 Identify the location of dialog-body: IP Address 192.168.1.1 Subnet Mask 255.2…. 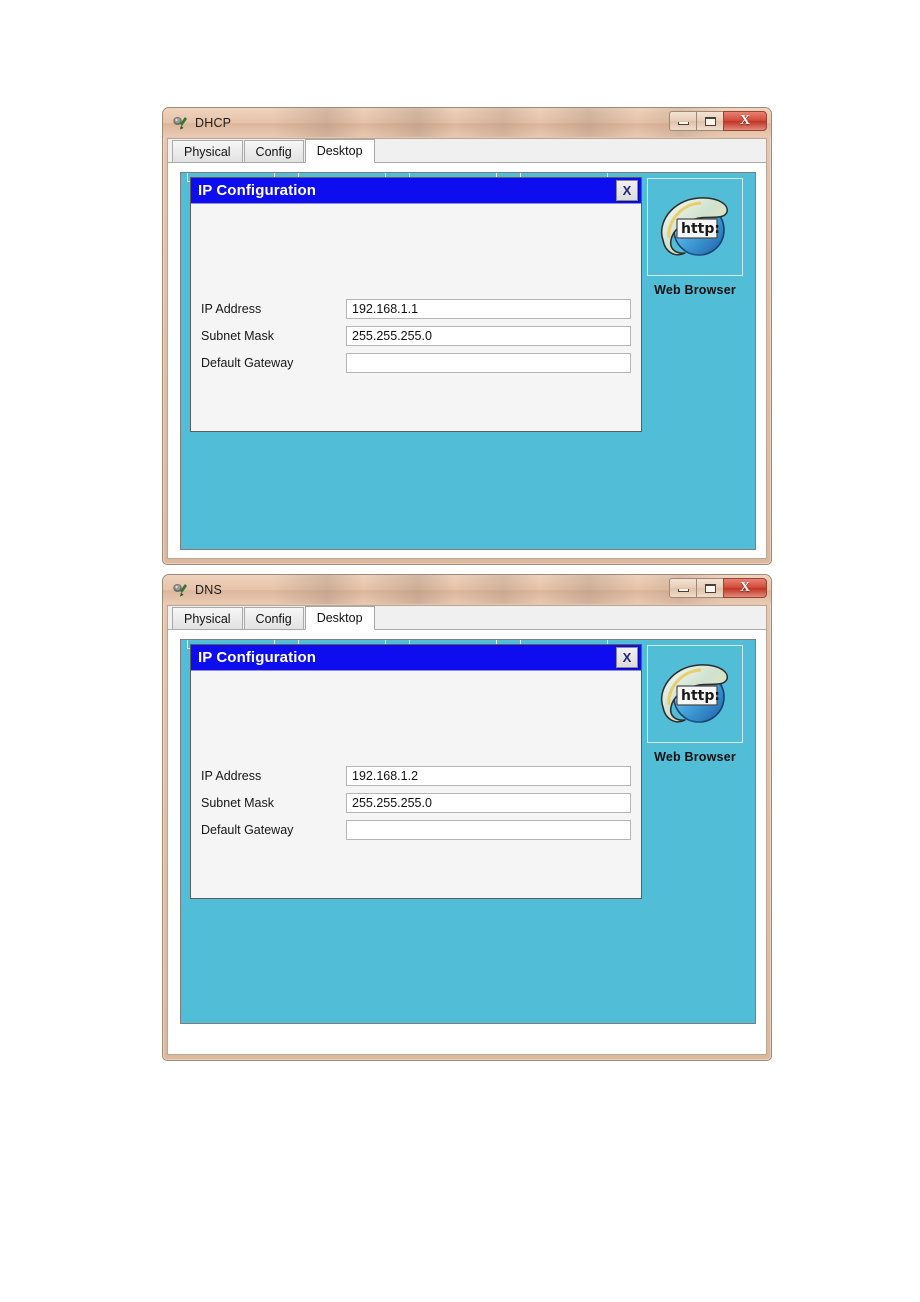
(416, 317).